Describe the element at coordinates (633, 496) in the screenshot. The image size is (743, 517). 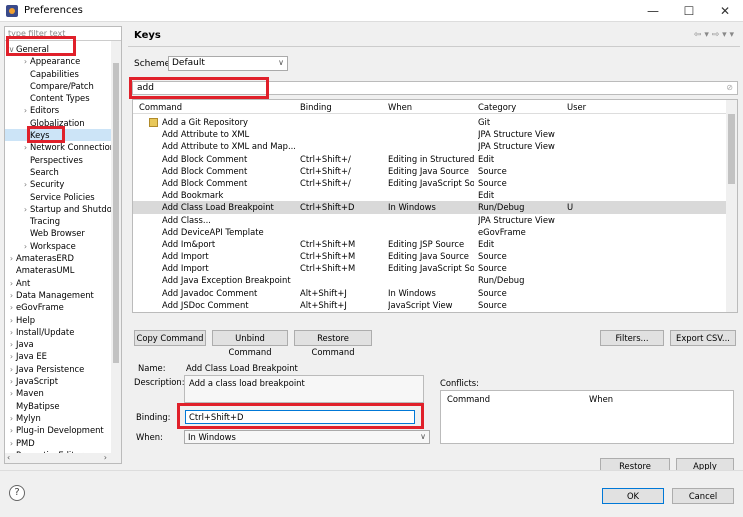
I see `ok-button: OK` at that location.